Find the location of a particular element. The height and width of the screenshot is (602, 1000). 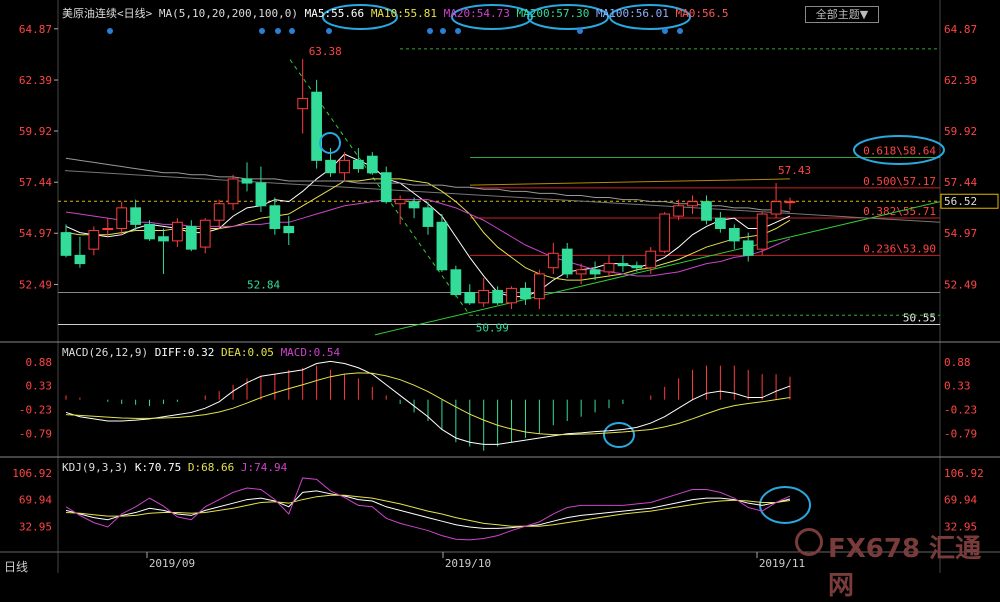

y-tick-label-left: 59.92 is located at coordinates (35, 131).